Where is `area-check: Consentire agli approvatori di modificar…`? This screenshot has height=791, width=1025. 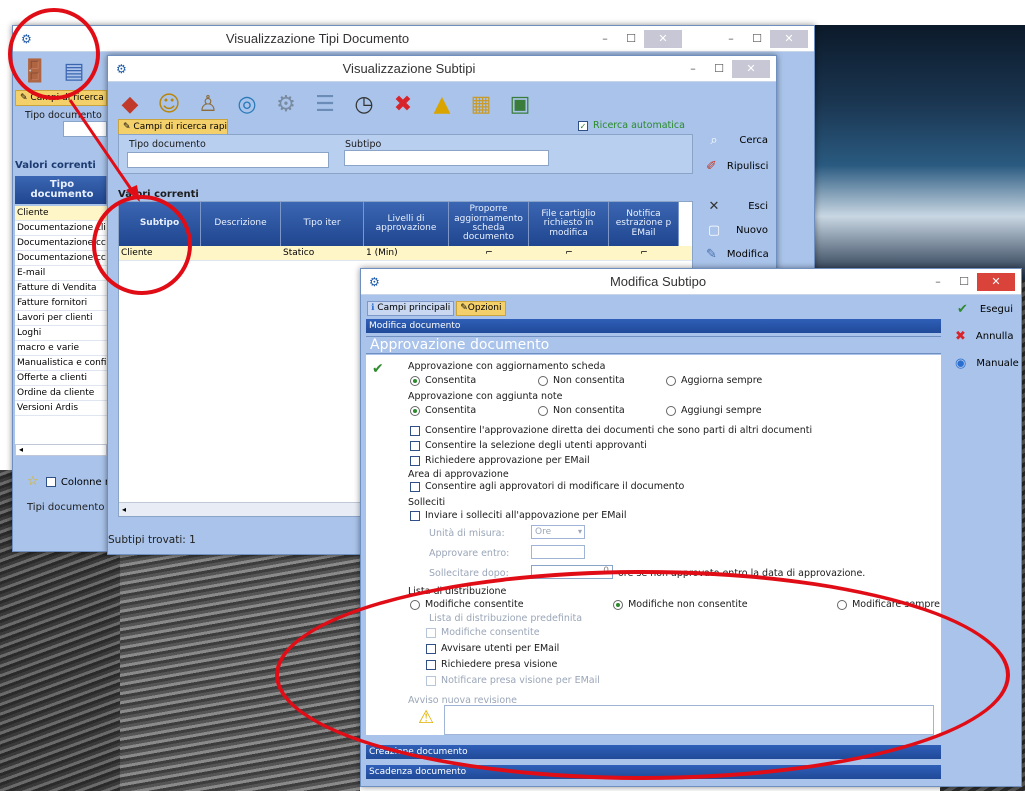 area-check: Consentire agli approvatori di modificar… is located at coordinates (547, 486).